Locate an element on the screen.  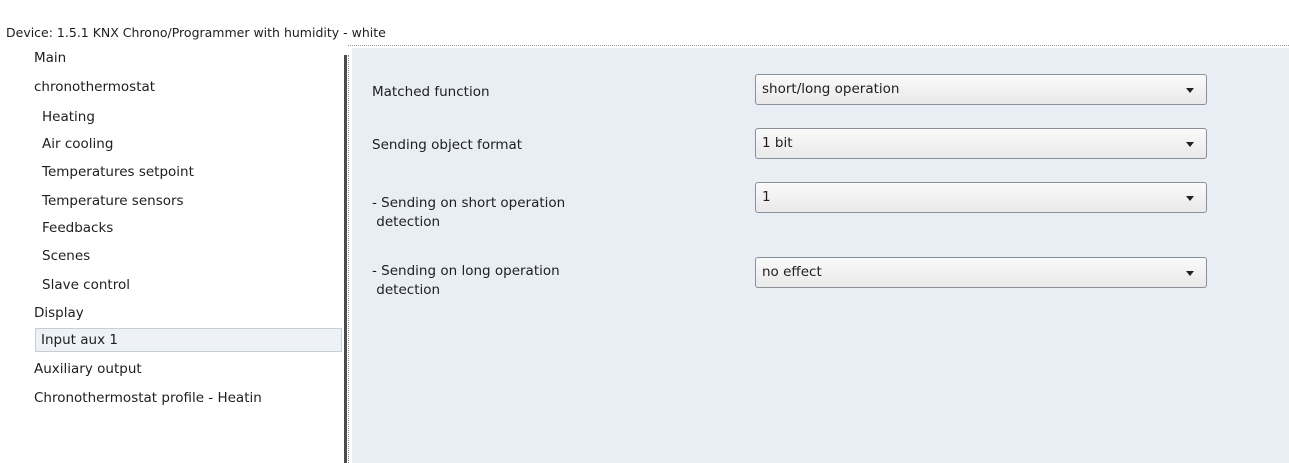
sidebar-item-chronothermostat: chronothermostat is located at coordinates (94, 88).